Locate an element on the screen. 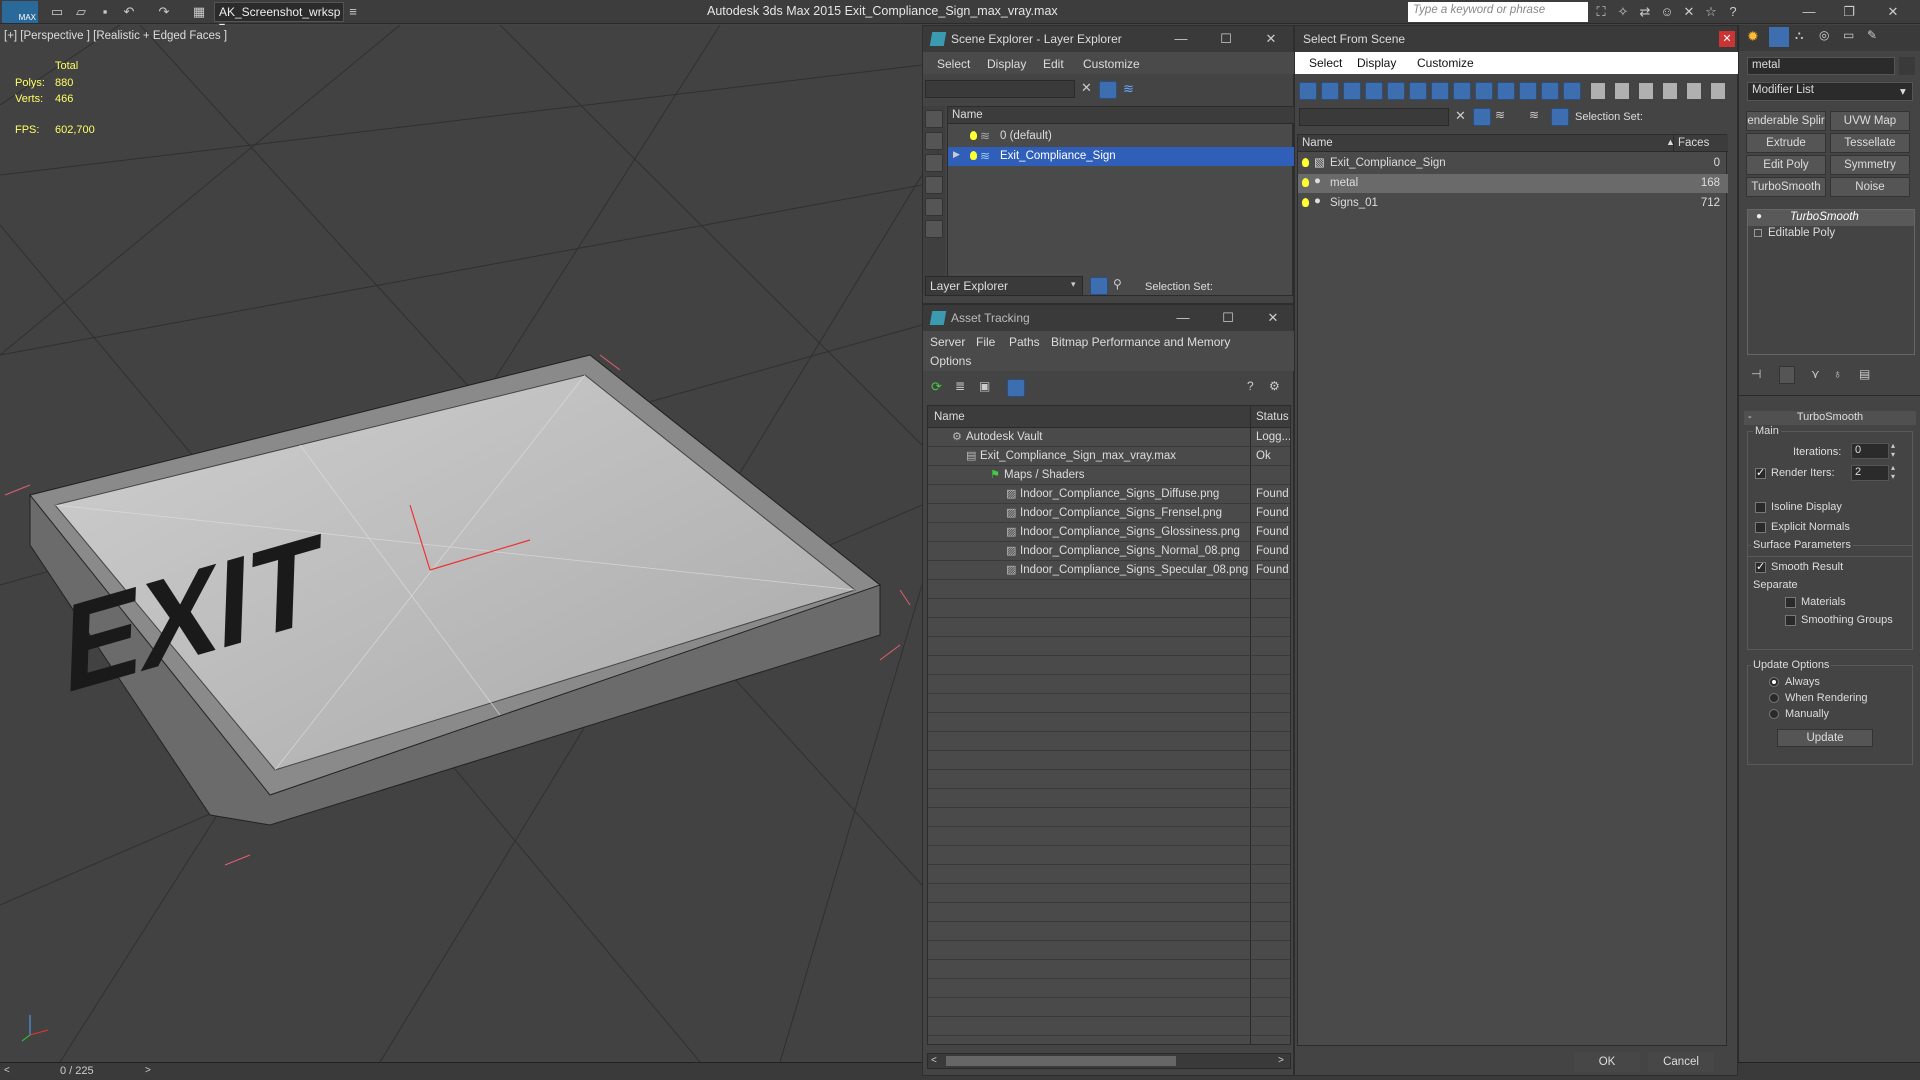 This screenshot has width=1920, height=1080. binoculars-icon: ⛶ is located at coordinates (1601, 12).